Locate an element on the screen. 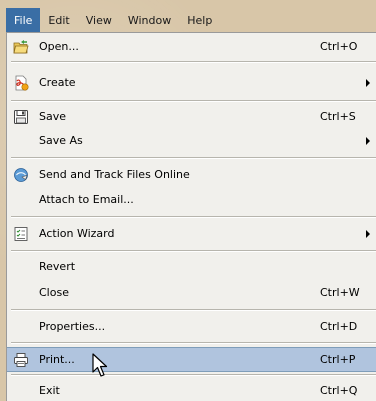 The height and width of the screenshot is (401, 376). menu-item-save-label: Save is located at coordinates (53, 116).